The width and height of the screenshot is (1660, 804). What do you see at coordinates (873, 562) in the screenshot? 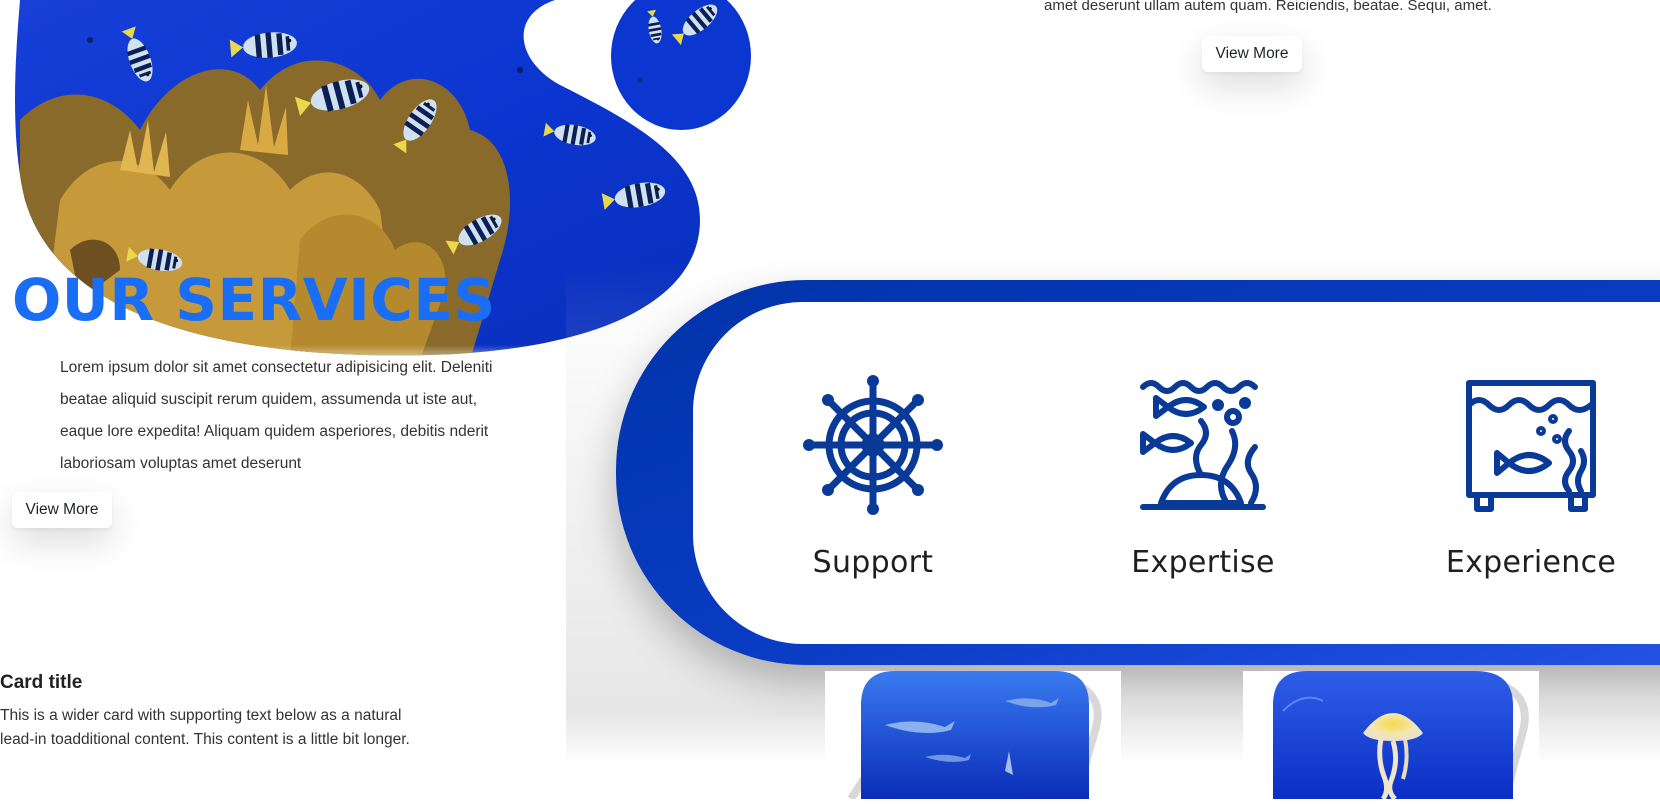
I see `service-label-support: Support` at bounding box center [873, 562].